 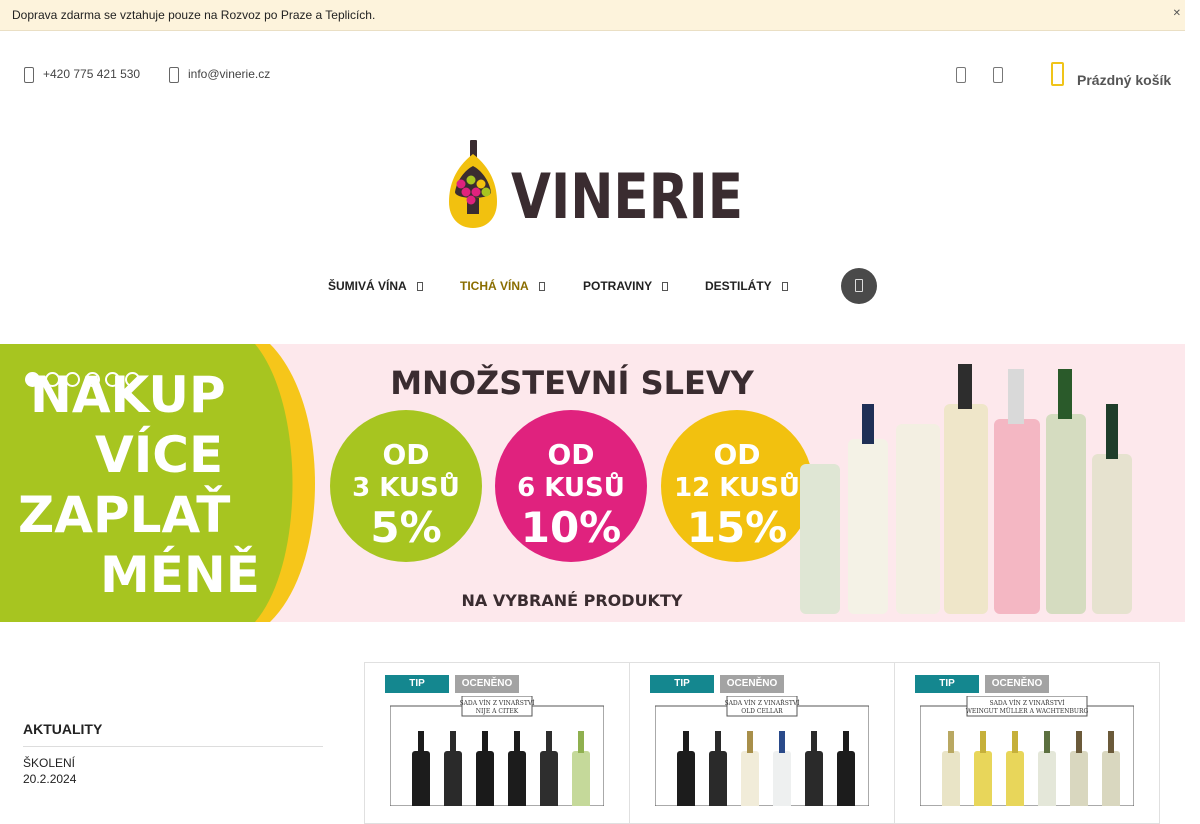 What do you see at coordinates (124, 514) in the screenshot?
I see `banner-left-line-3: ZAPLAŤ` at bounding box center [124, 514].